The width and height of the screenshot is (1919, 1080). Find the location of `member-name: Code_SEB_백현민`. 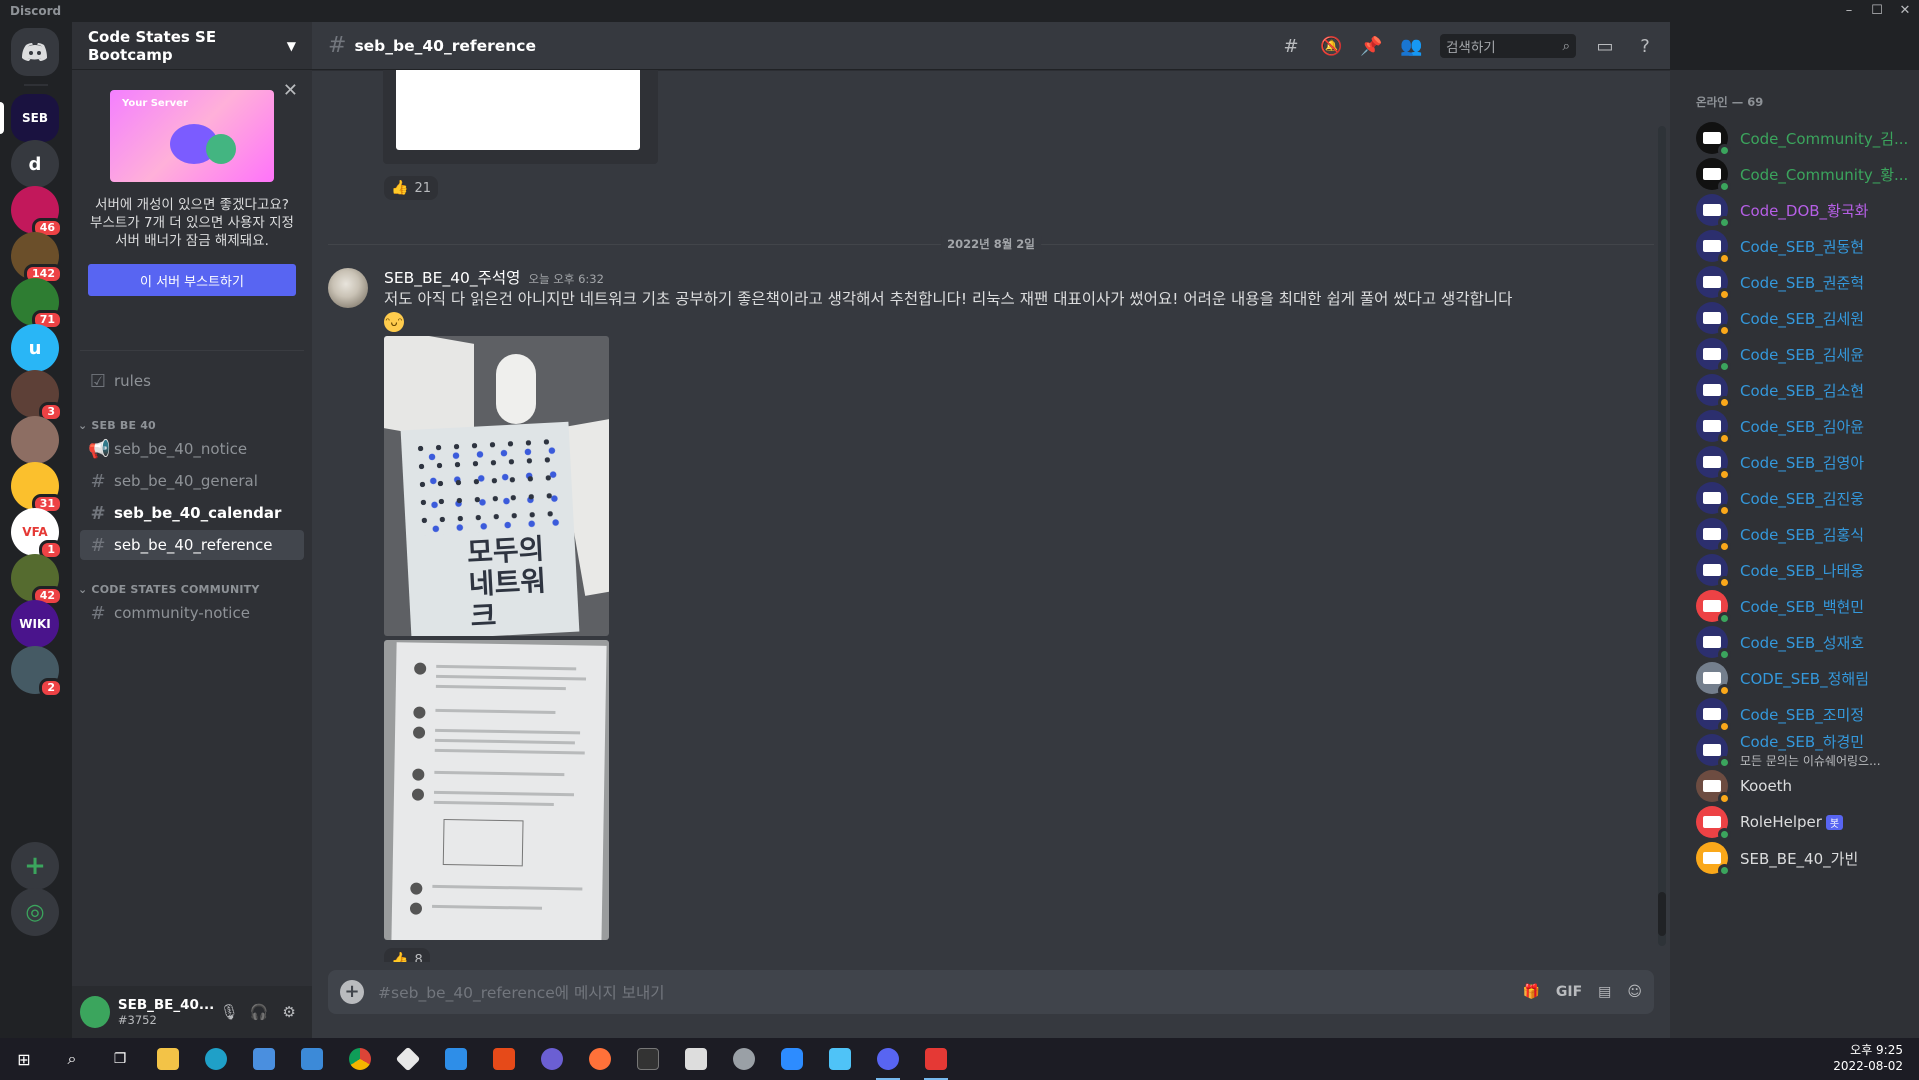

member-name: Code_SEB_백현민 is located at coordinates (1802, 606).